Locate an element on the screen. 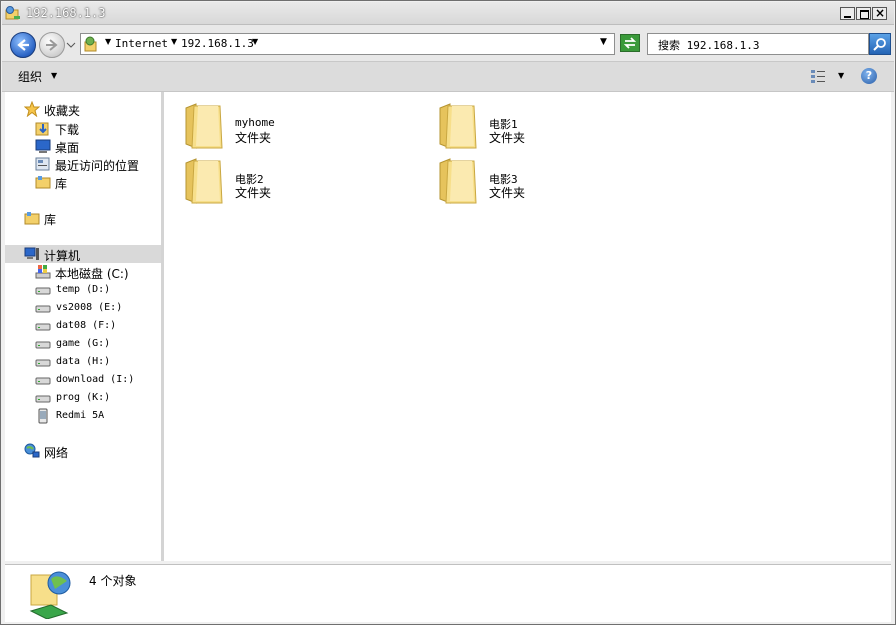 The height and width of the screenshot is (625, 896). nav-item-label: 库 is located at coordinates (61, 184).